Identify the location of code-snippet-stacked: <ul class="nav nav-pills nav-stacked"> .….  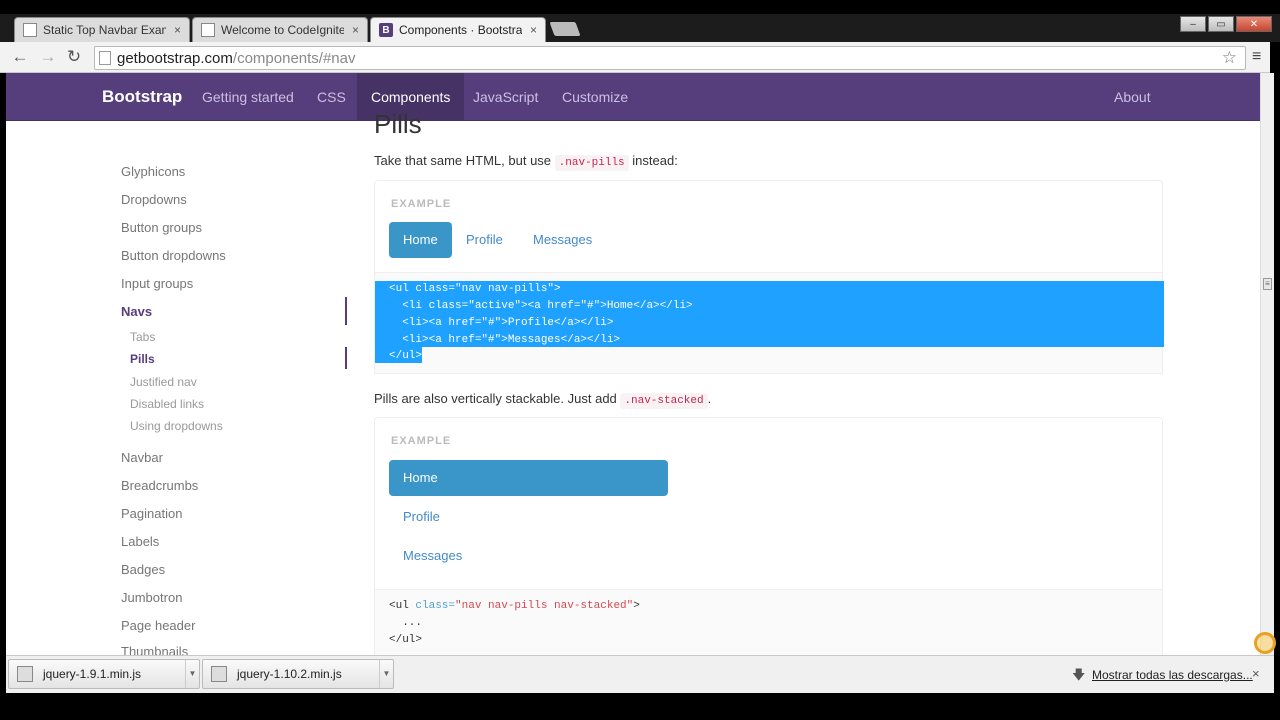
(768, 622).